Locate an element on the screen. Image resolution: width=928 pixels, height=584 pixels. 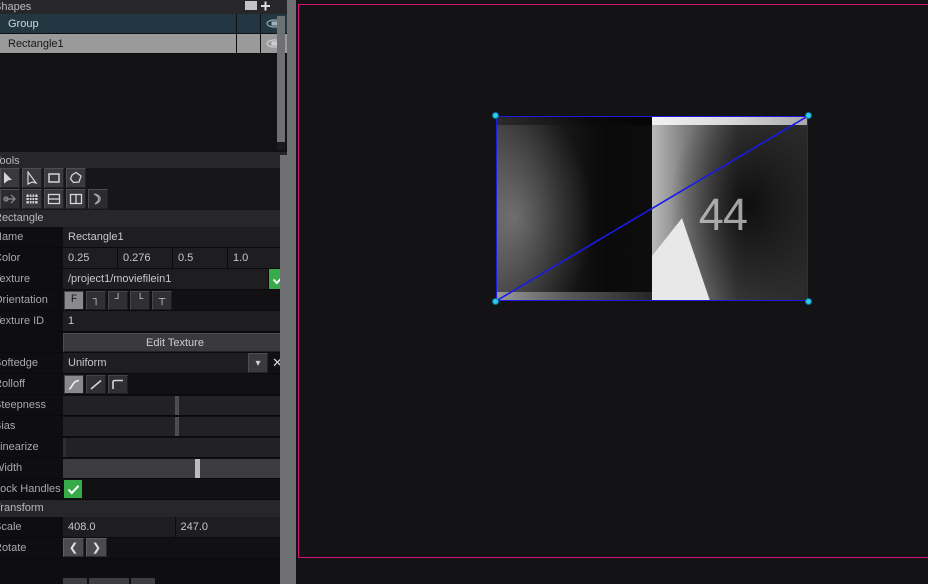
linearize-slider is located at coordinates (175, 447).